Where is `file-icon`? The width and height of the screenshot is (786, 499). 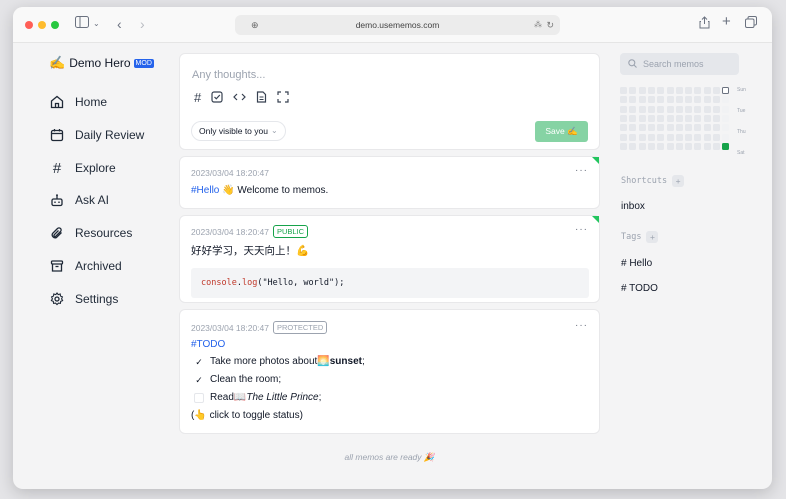 file-icon is located at coordinates (261, 98).